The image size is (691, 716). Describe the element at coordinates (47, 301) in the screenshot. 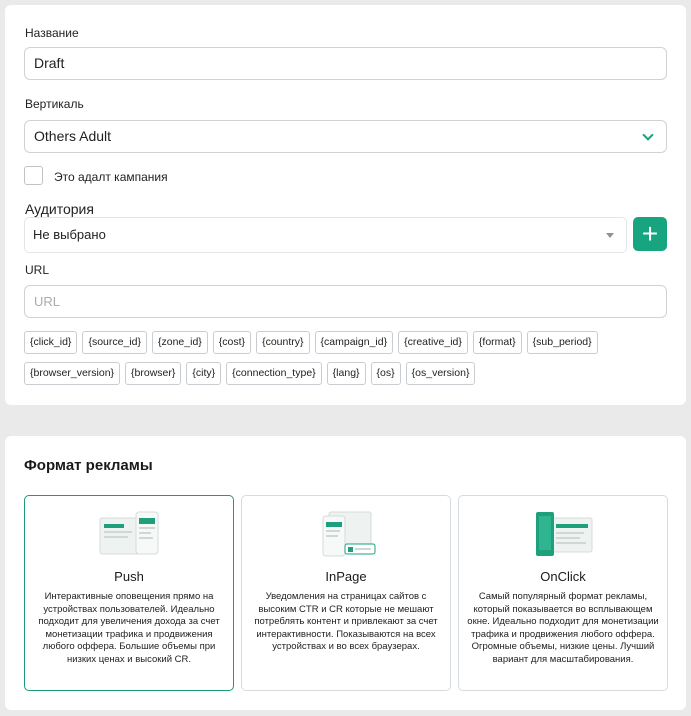

I see `url-placeholder: URL` at that location.